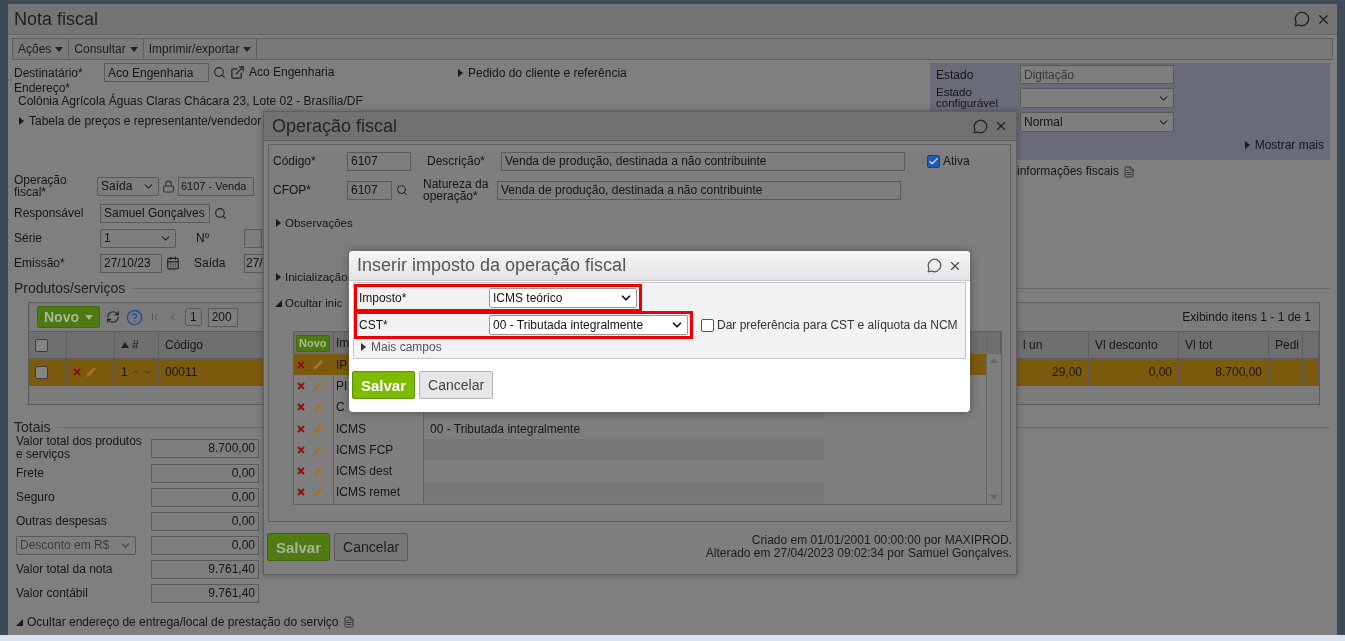 The image size is (1345, 641). Describe the element at coordinates (994, 497) in the screenshot. I see `scroll-down-icon` at that location.